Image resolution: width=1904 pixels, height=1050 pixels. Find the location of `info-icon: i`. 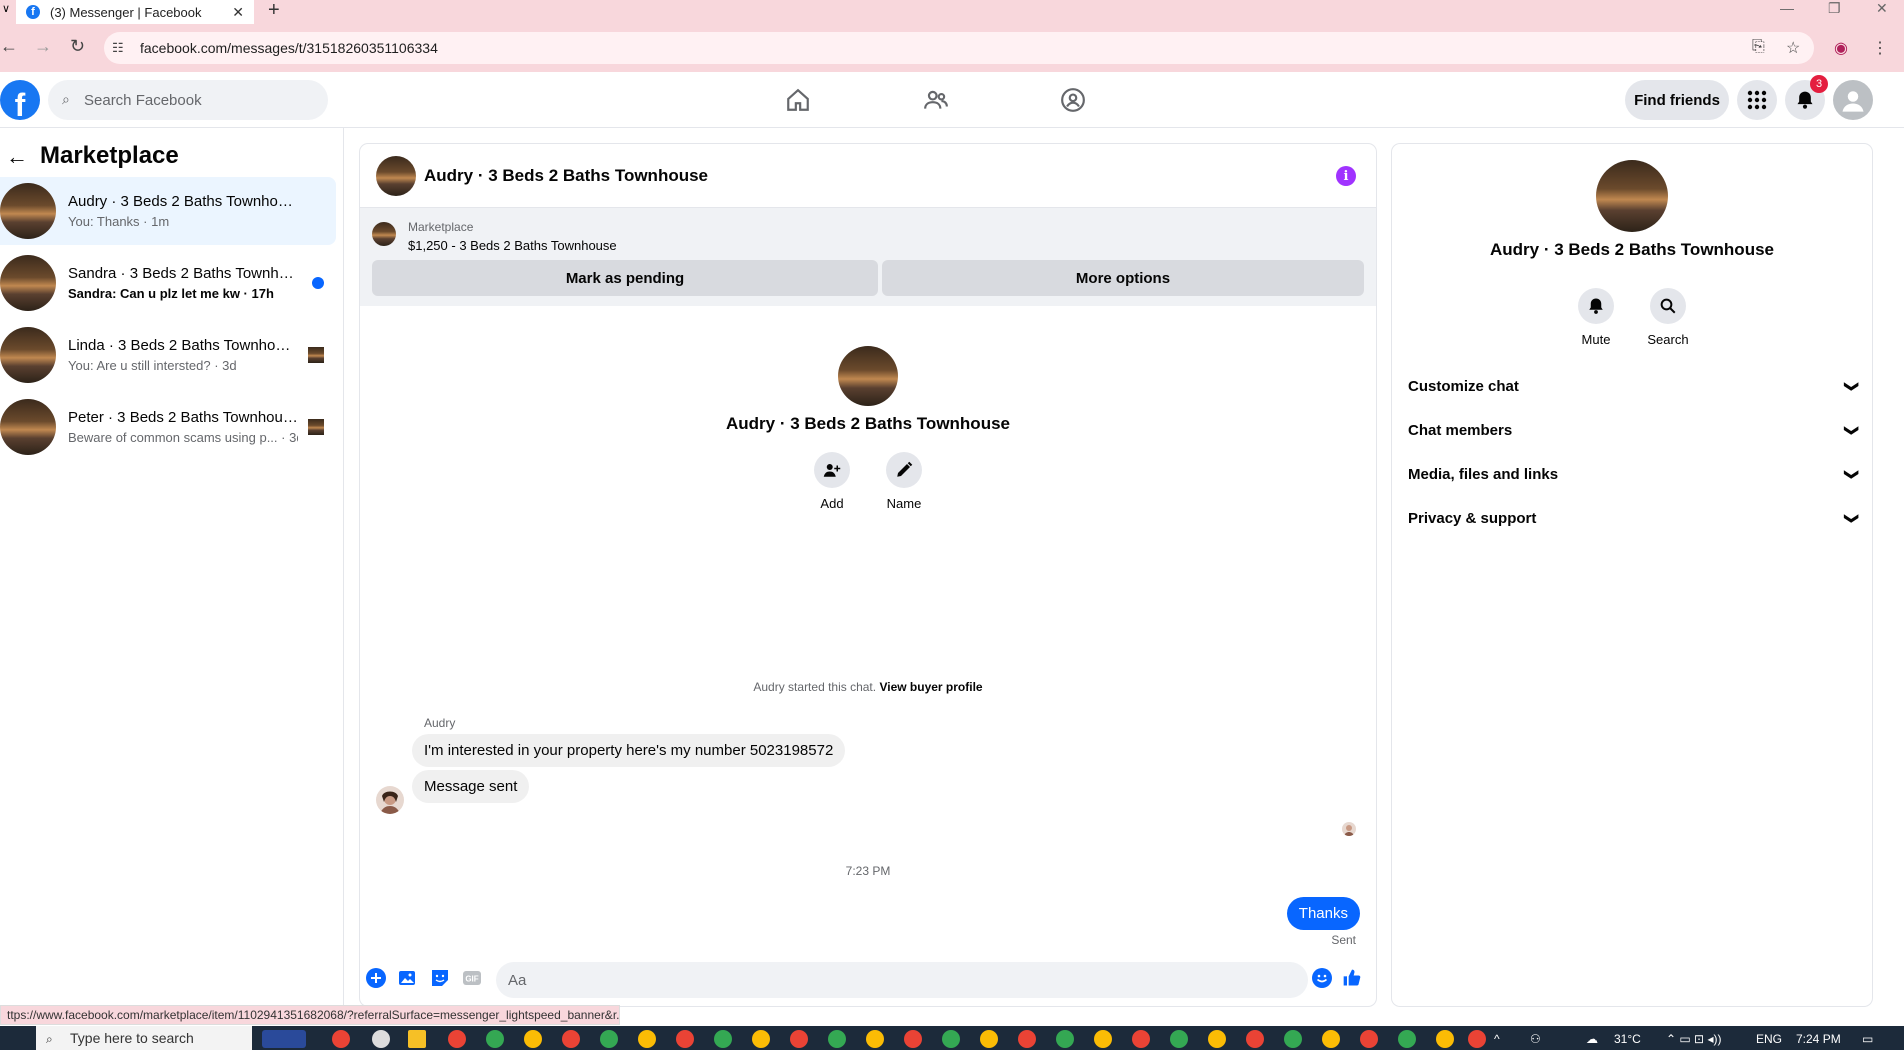

info-icon: i is located at coordinates (1346, 176).